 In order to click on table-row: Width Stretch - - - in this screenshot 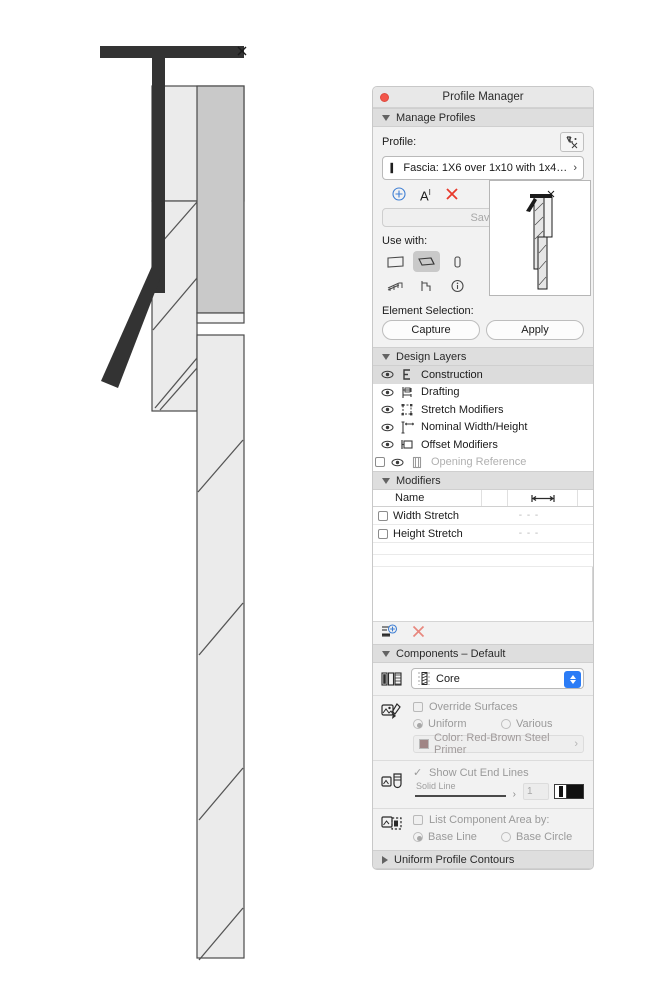, I will do `click(483, 516)`.